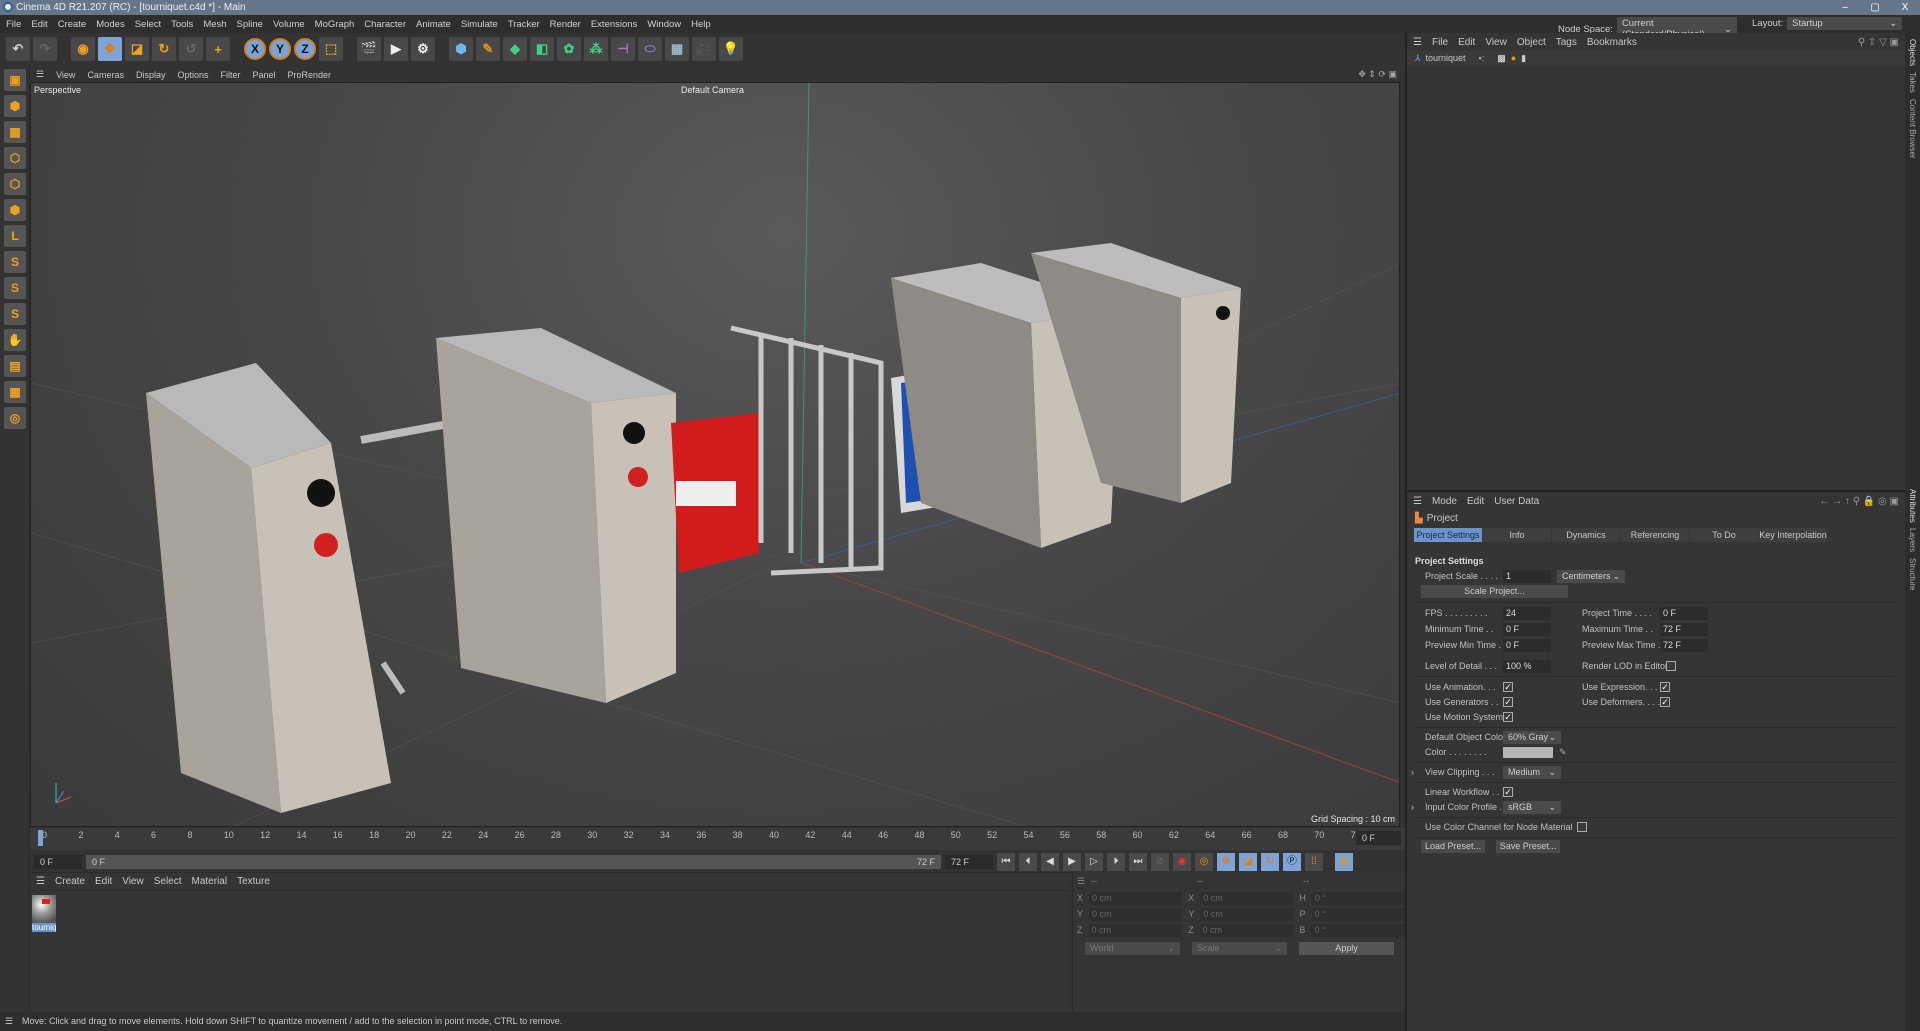  Describe the element at coordinates (1655, 535) in the screenshot. I see `tab-referencing: Referencing` at that location.